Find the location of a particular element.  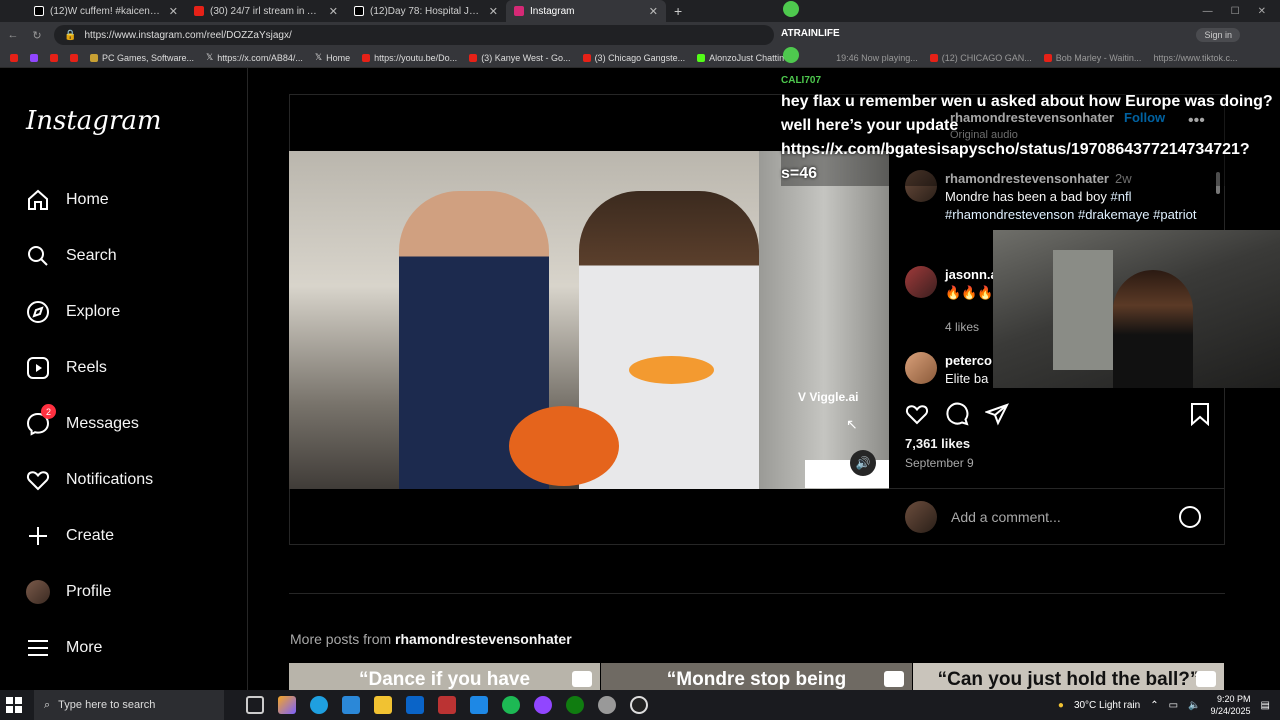

task-view-icon is located at coordinates (255, 705).